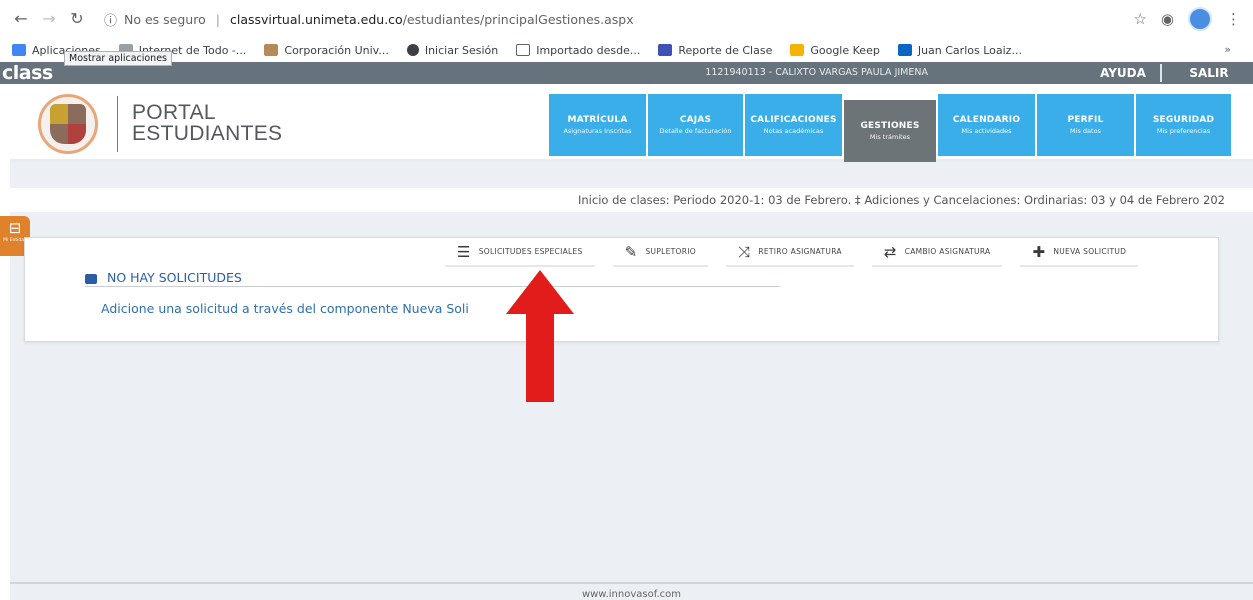 The width and height of the screenshot is (1253, 600). I want to click on forward-arrow-icon: →, so click(49, 19).